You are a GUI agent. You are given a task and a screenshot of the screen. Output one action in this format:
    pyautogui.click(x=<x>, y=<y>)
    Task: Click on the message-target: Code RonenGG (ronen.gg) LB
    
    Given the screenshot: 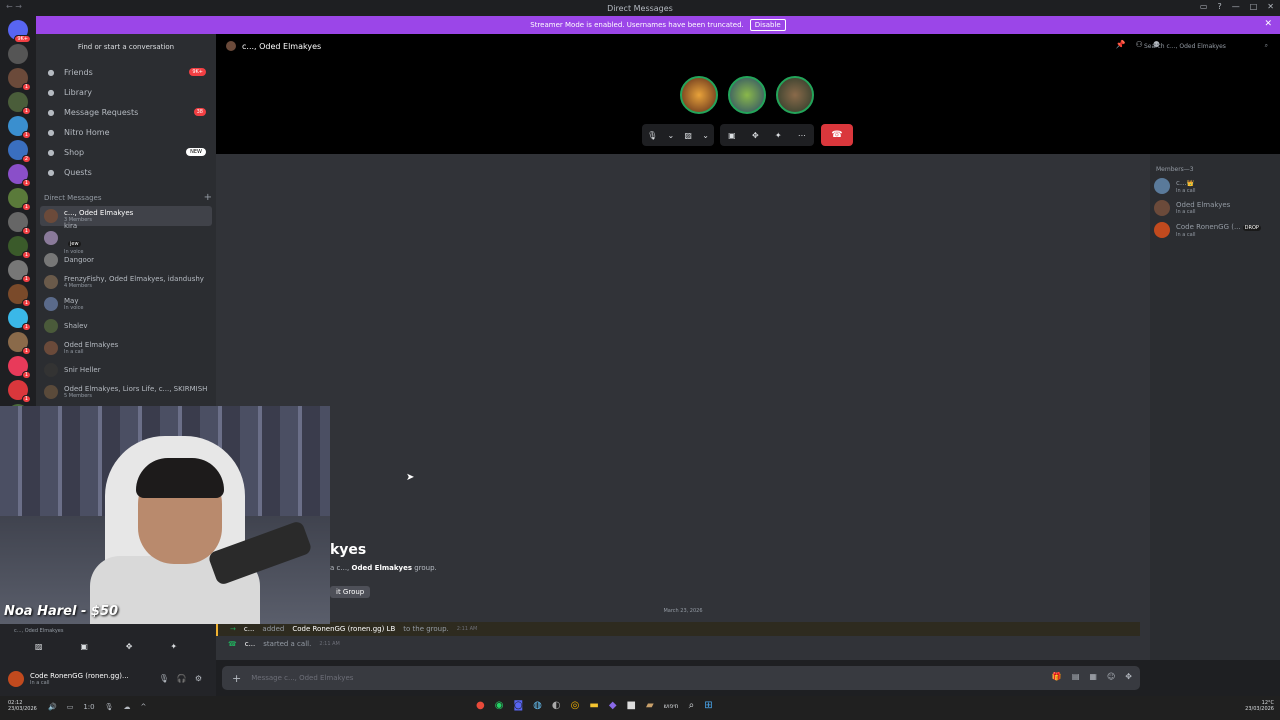 What is the action you would take?
    pyautogui.click(x=343, y=629)
    